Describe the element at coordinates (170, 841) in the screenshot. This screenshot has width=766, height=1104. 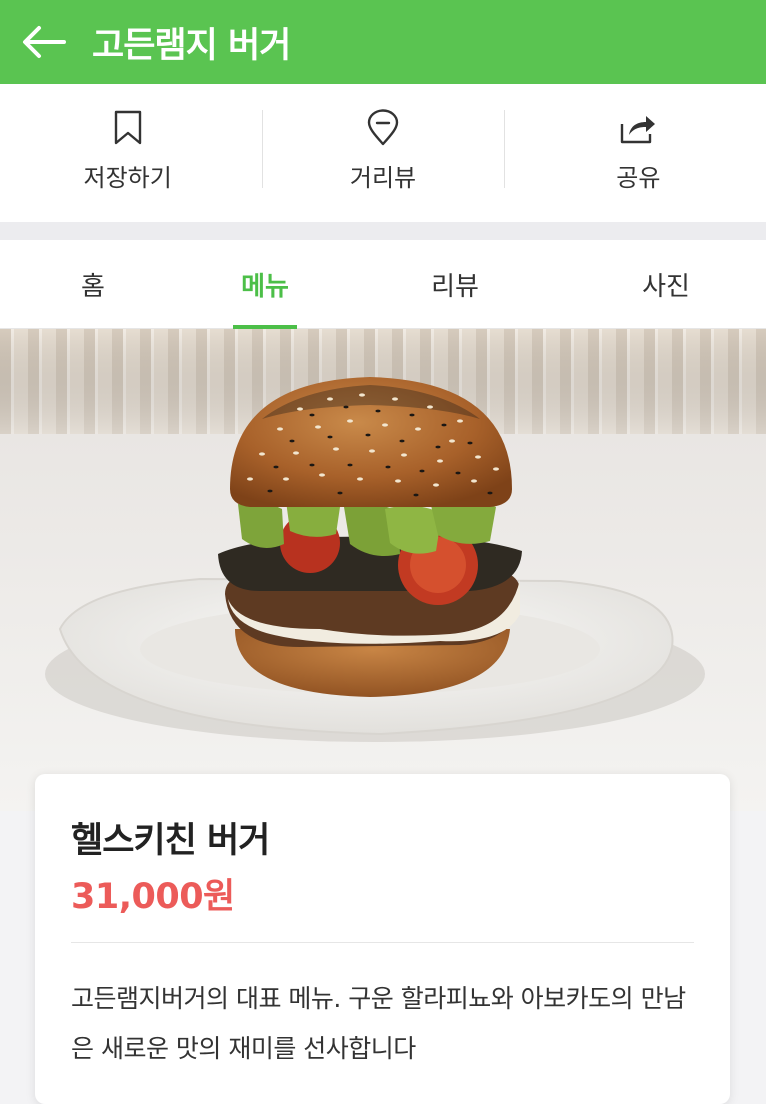
I see `menu-item-name: 헬스키친 버거` at that location.